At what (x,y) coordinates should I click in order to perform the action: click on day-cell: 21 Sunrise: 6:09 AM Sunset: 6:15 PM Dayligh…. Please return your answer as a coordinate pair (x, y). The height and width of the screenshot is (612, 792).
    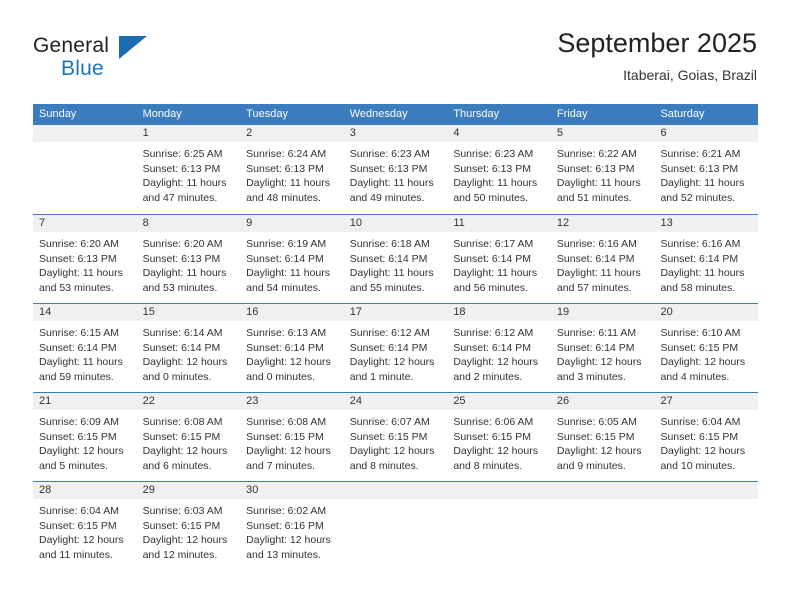
    Looking at the image, I should click on (85, 437).